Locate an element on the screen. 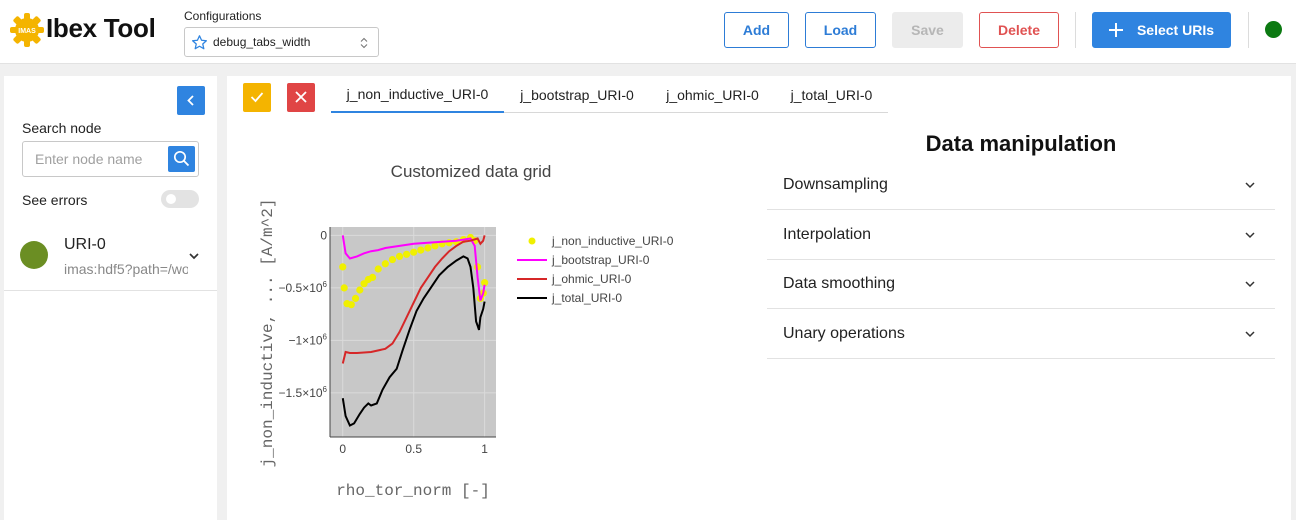 Image resolution: width=1296 pixels, height=520 pixels. search-icon is located at coordinates (181, 158).